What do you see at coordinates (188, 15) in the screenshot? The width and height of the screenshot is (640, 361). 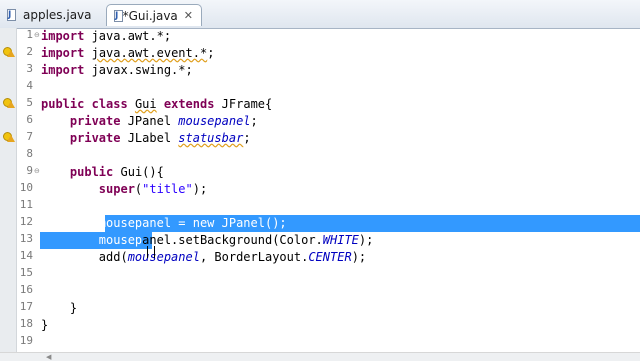 I see `close-icon: ✕` at bounding box center [188, 15].